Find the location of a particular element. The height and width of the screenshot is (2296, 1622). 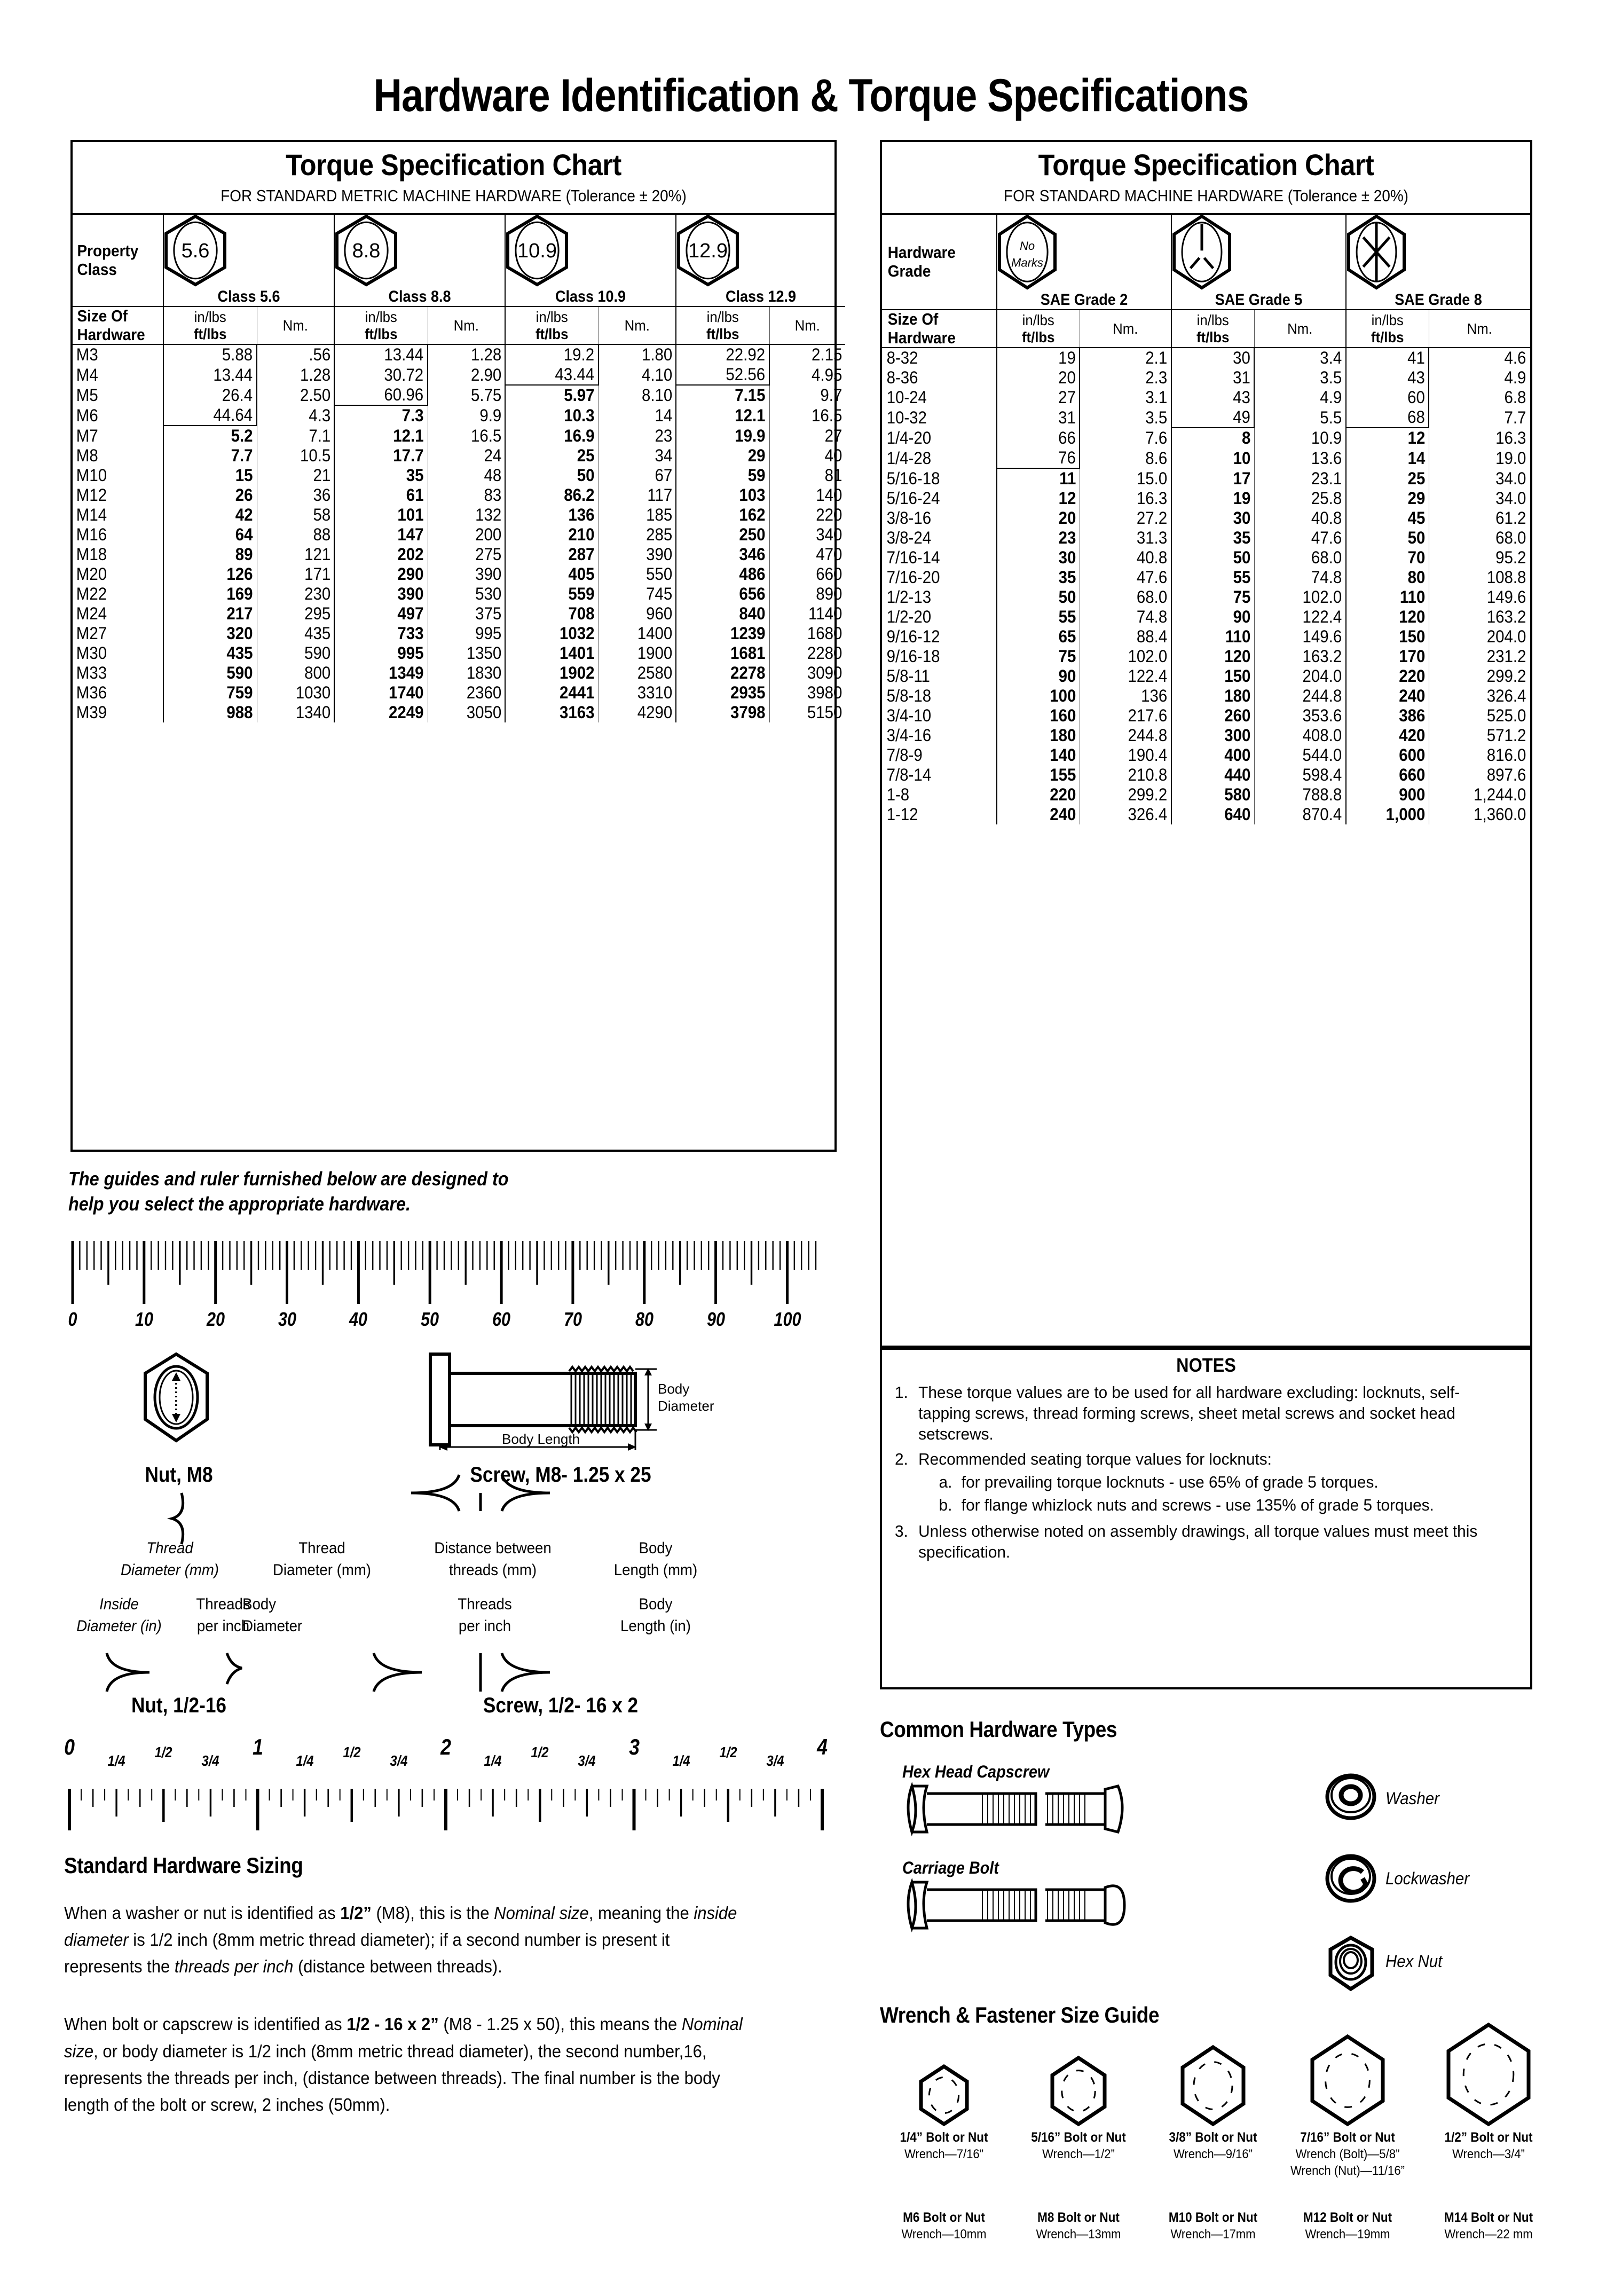

sae-val-ftlbs: 110 is located at coordinates (1212, 637).